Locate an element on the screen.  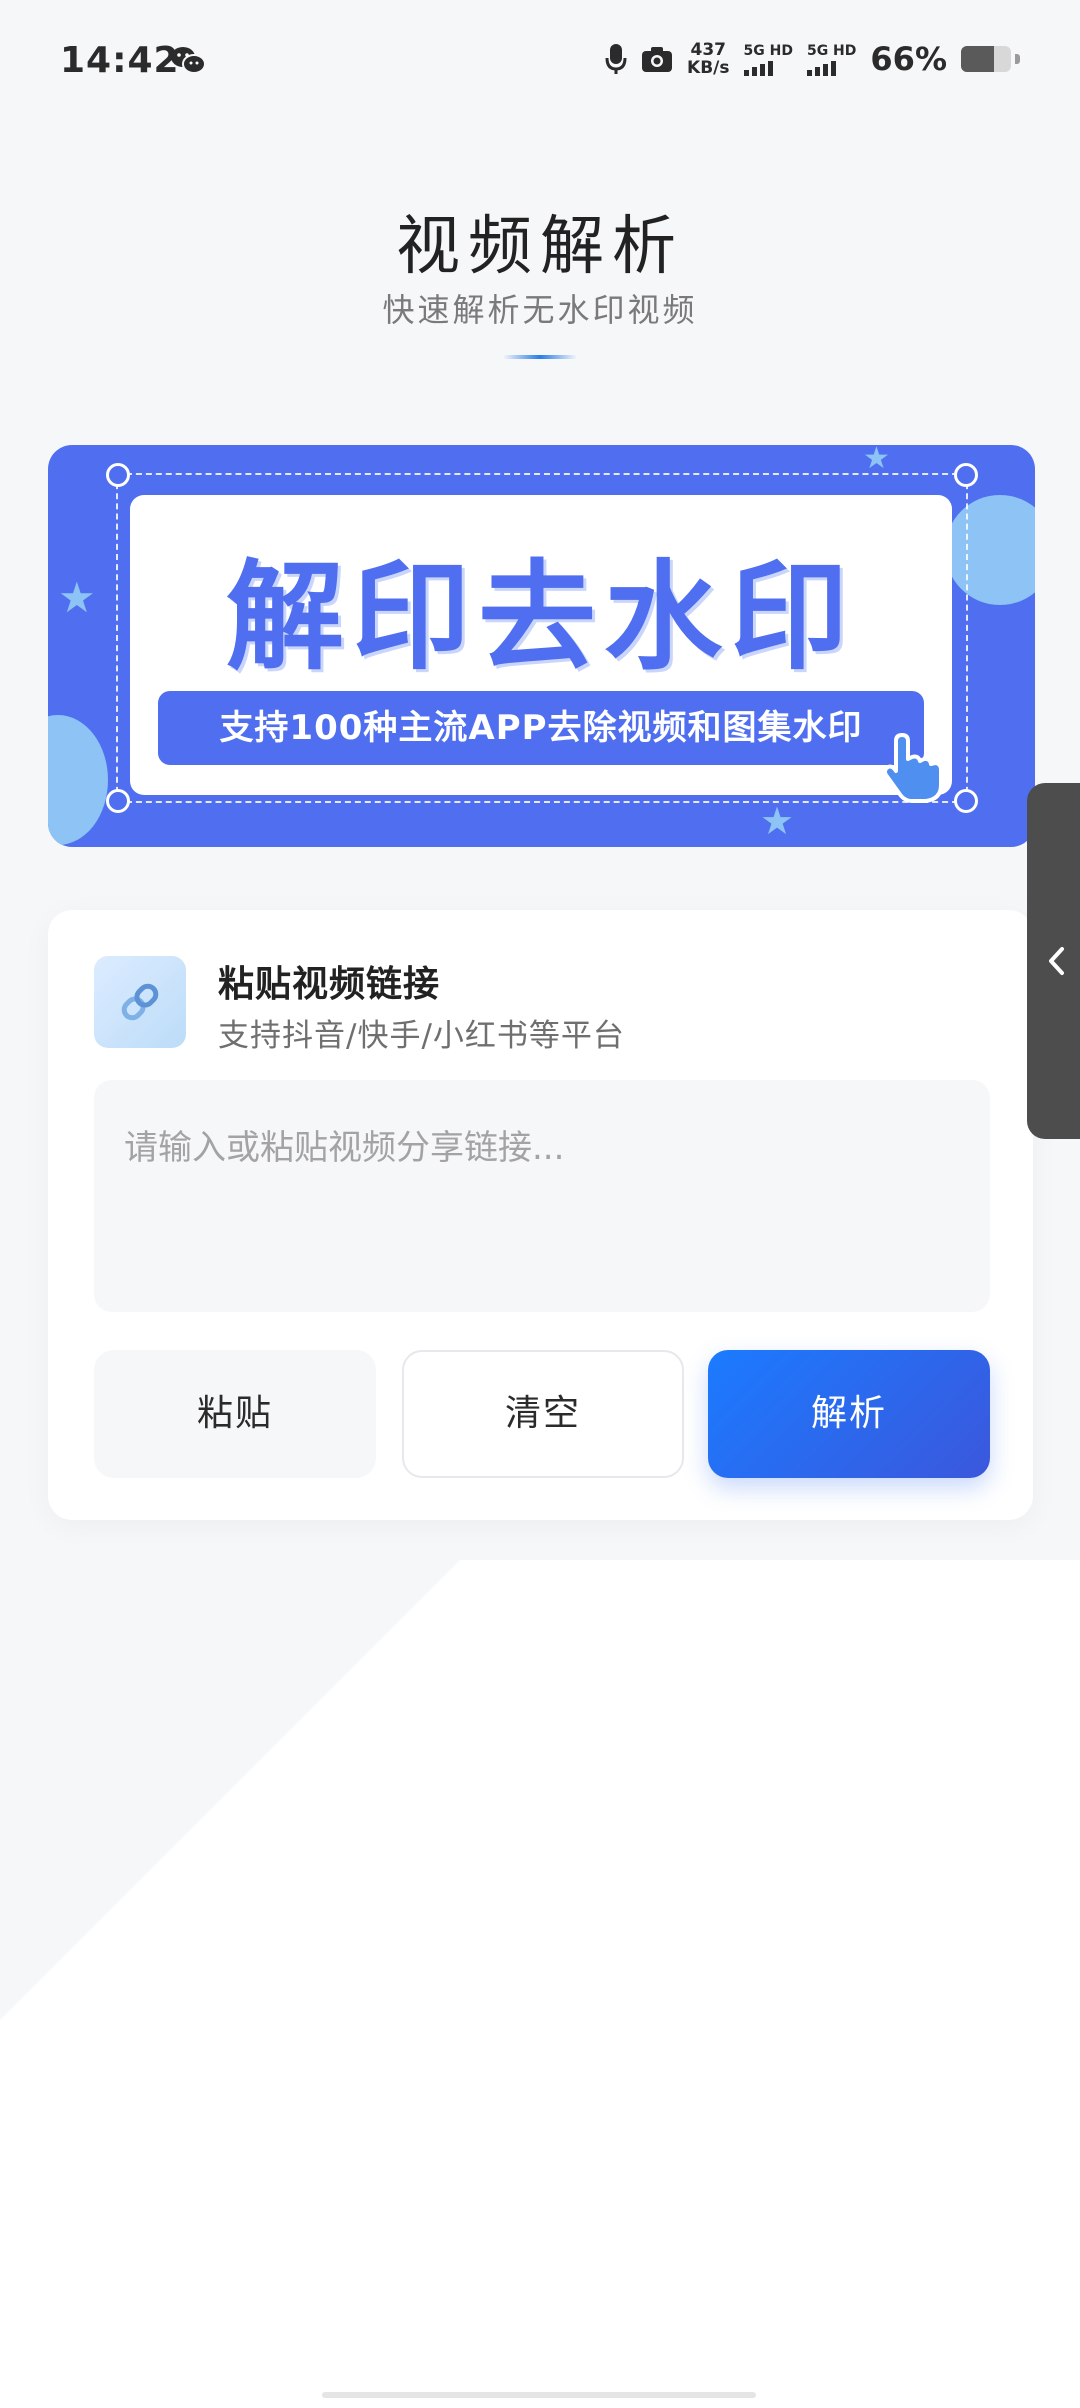
banner-headline: 解印去水印 is located at coordinates (540, 617).